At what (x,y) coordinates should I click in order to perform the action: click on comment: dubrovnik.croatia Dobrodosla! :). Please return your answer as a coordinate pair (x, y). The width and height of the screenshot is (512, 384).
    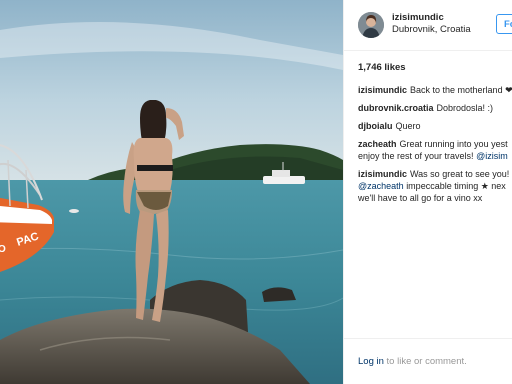
    Looking at the image, I should click on (435, 108).